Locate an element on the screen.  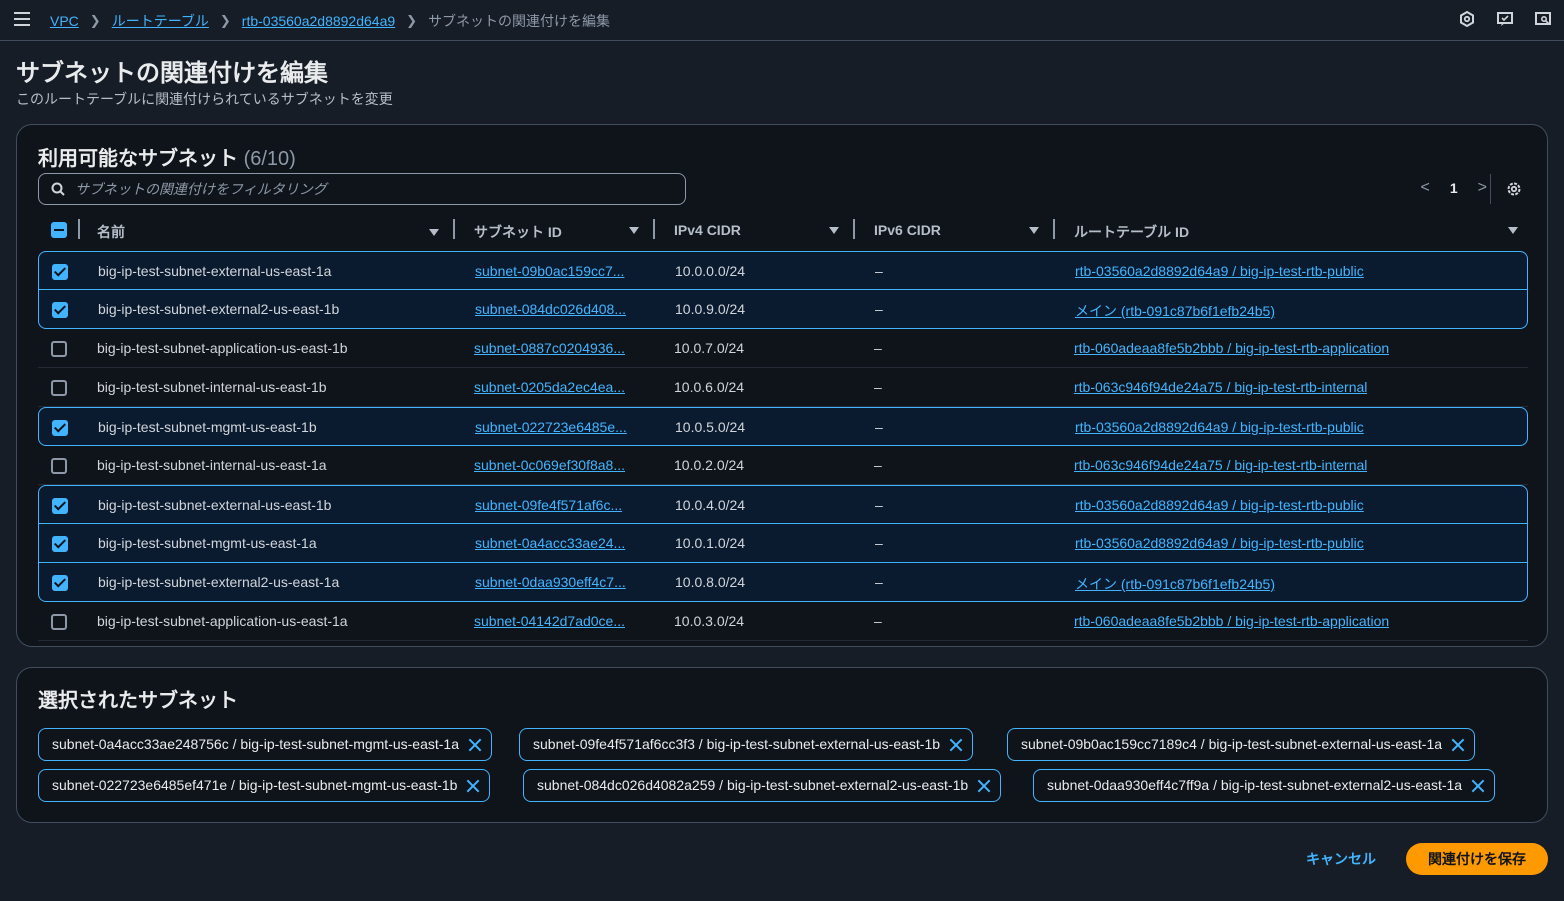
filter-input is located at coordinates (375, 189).